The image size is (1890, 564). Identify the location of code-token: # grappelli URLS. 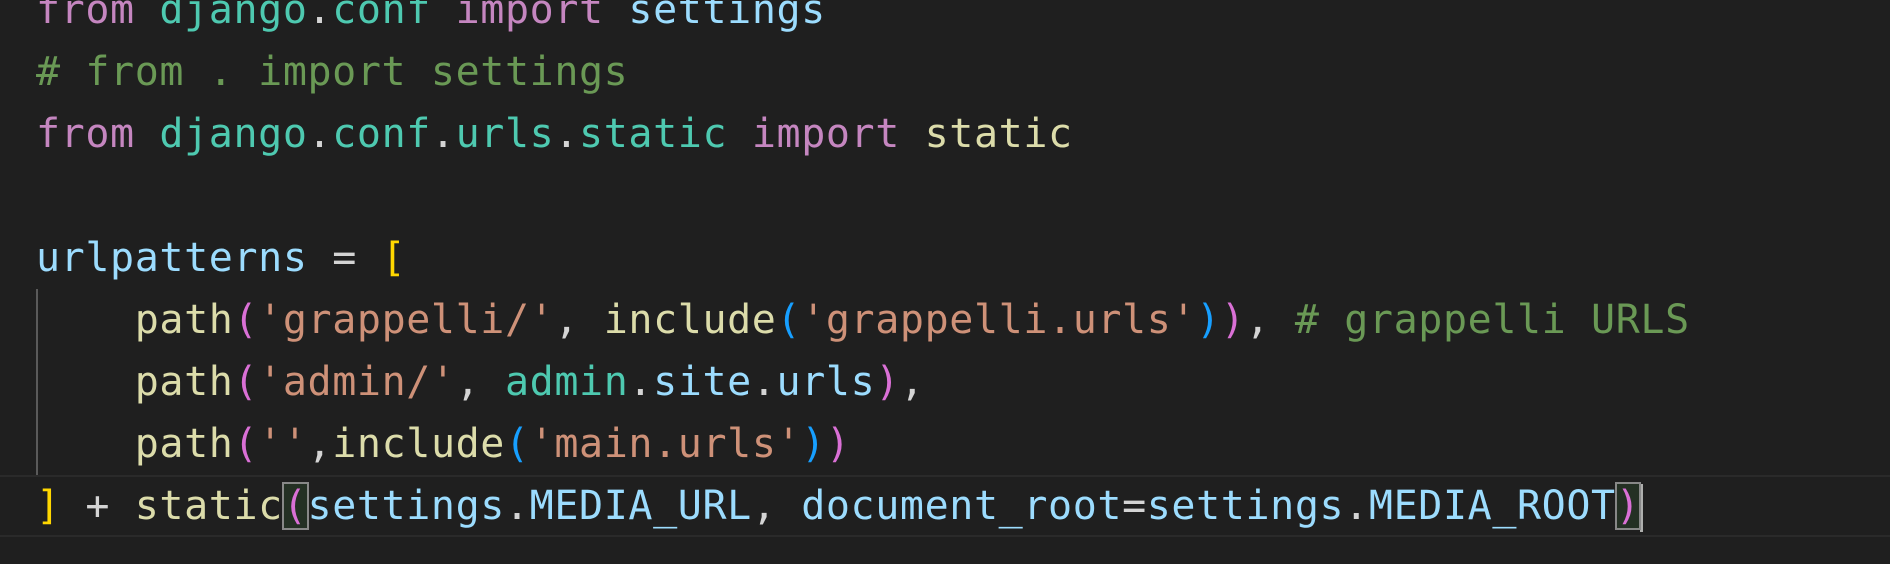
(1492, 320).